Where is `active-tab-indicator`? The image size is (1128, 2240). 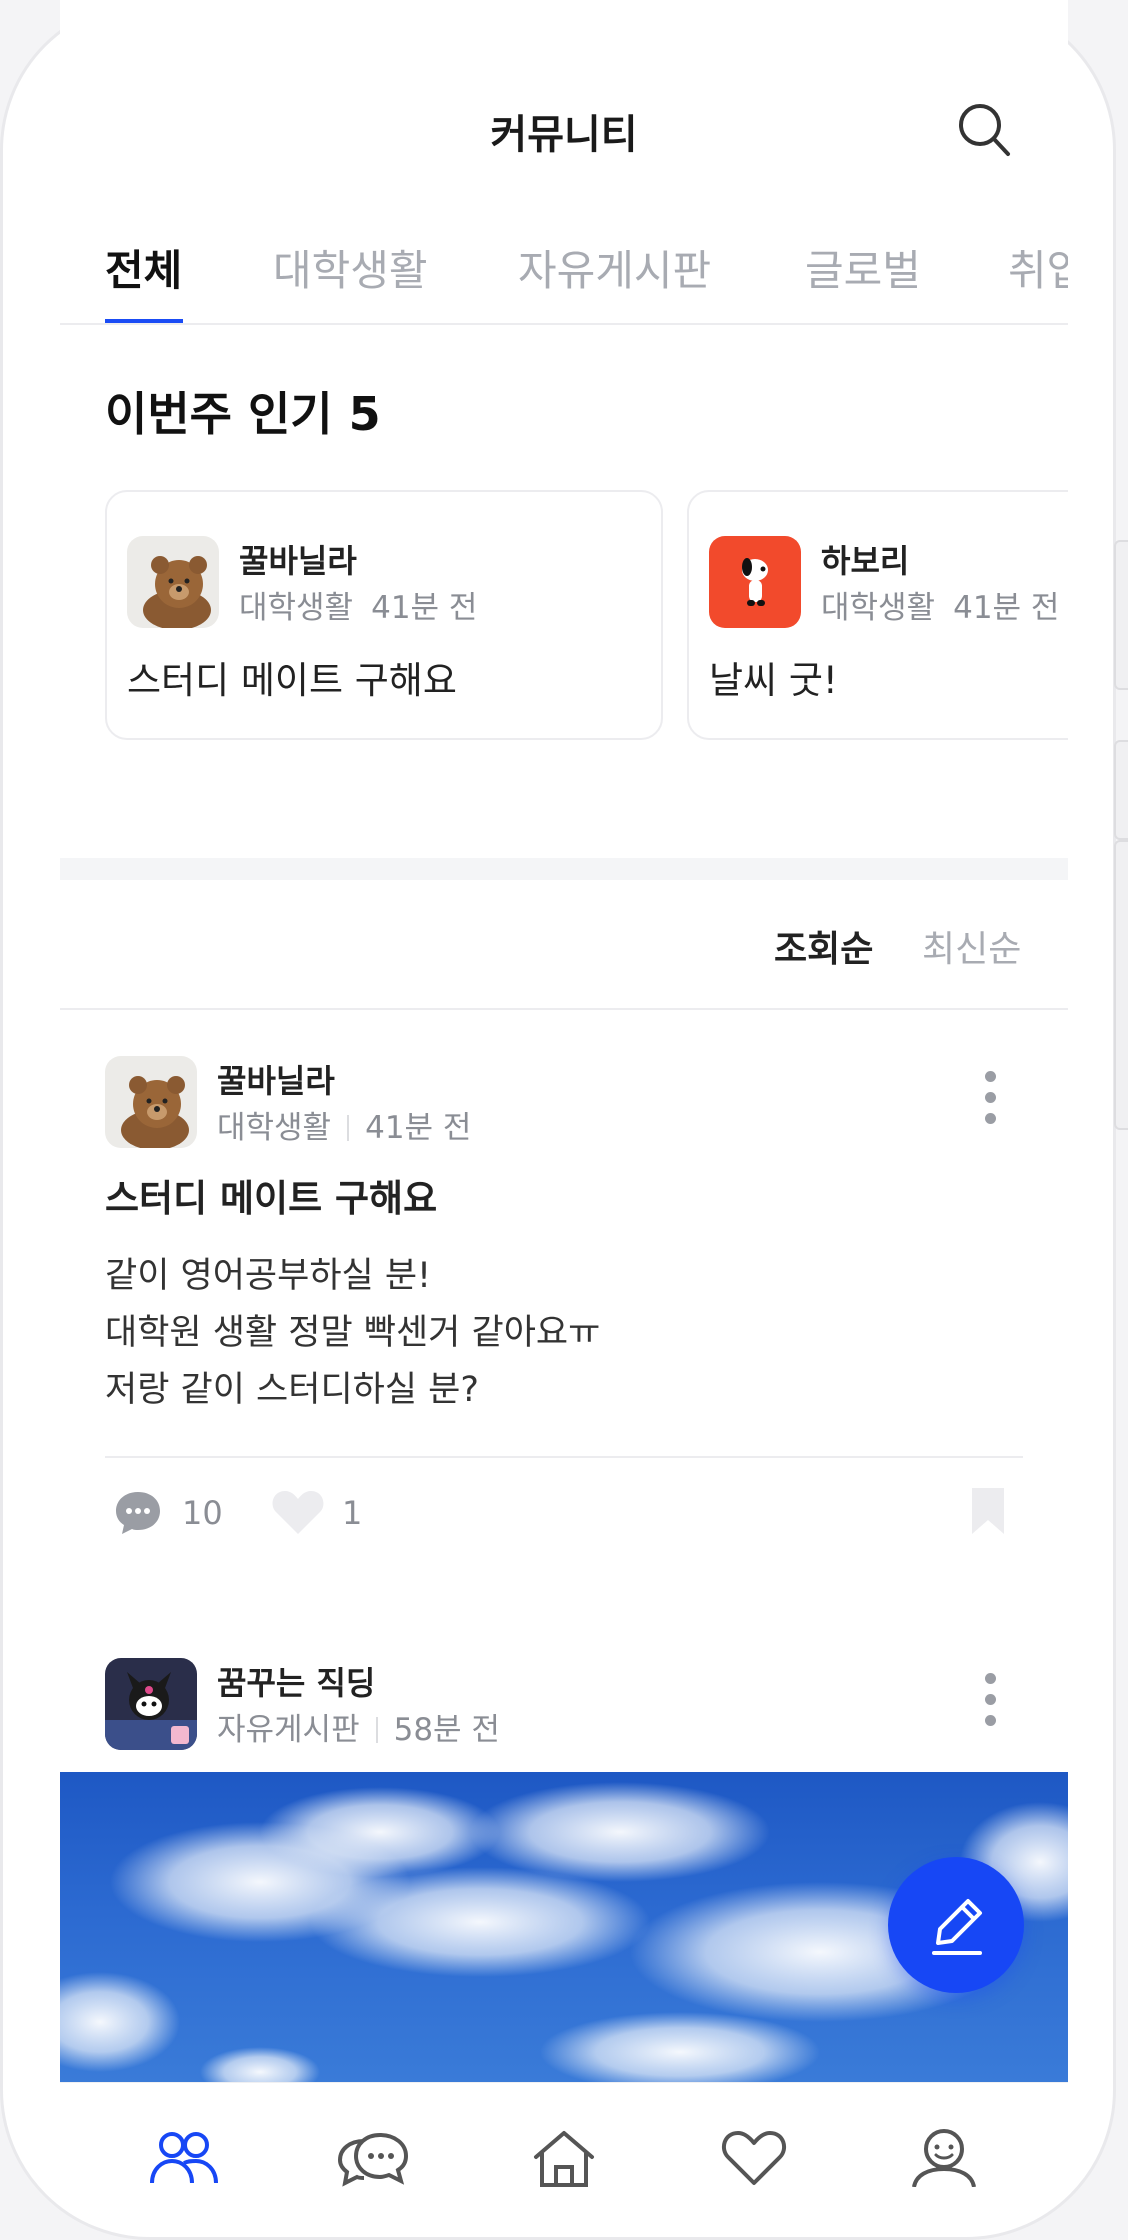 active-tab-indicator is located at coordinates (144, 321).